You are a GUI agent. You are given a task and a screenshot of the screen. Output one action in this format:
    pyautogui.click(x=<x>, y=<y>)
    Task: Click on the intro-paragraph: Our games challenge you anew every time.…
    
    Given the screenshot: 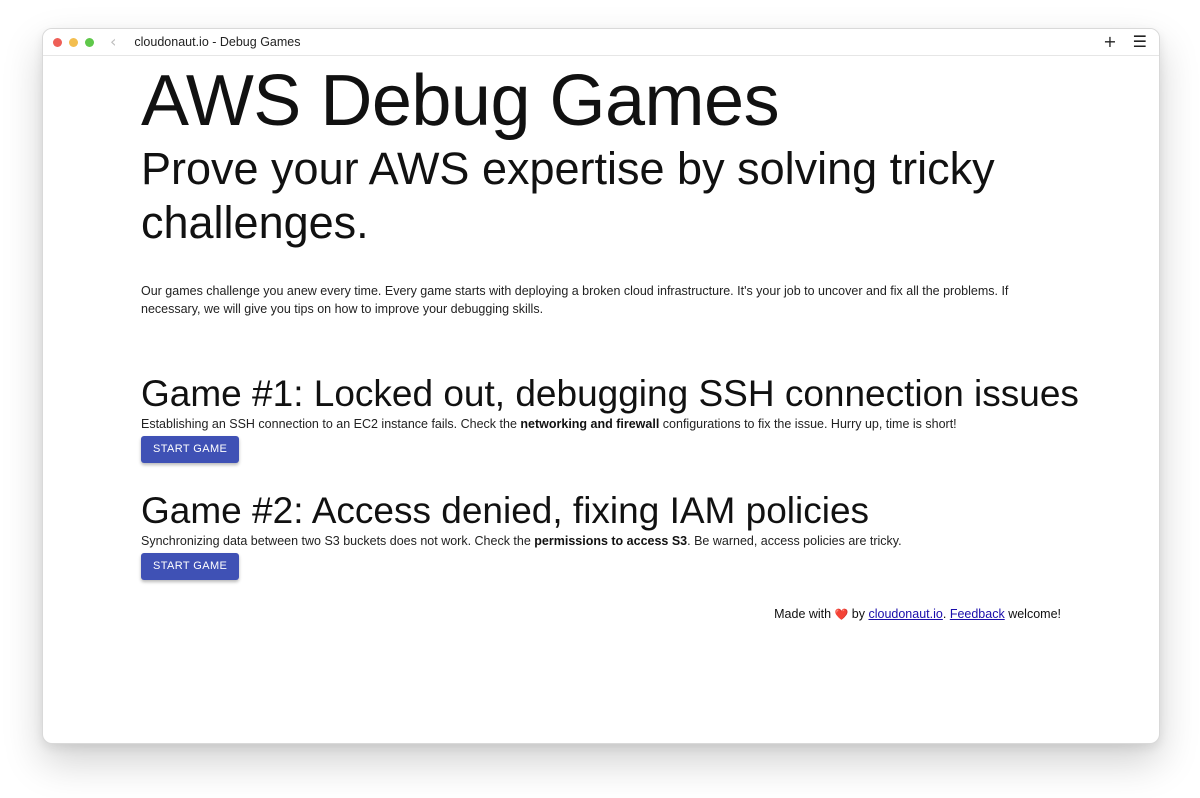 What is the action you would take?
    pyautogui.click(x=575, y=300)
    